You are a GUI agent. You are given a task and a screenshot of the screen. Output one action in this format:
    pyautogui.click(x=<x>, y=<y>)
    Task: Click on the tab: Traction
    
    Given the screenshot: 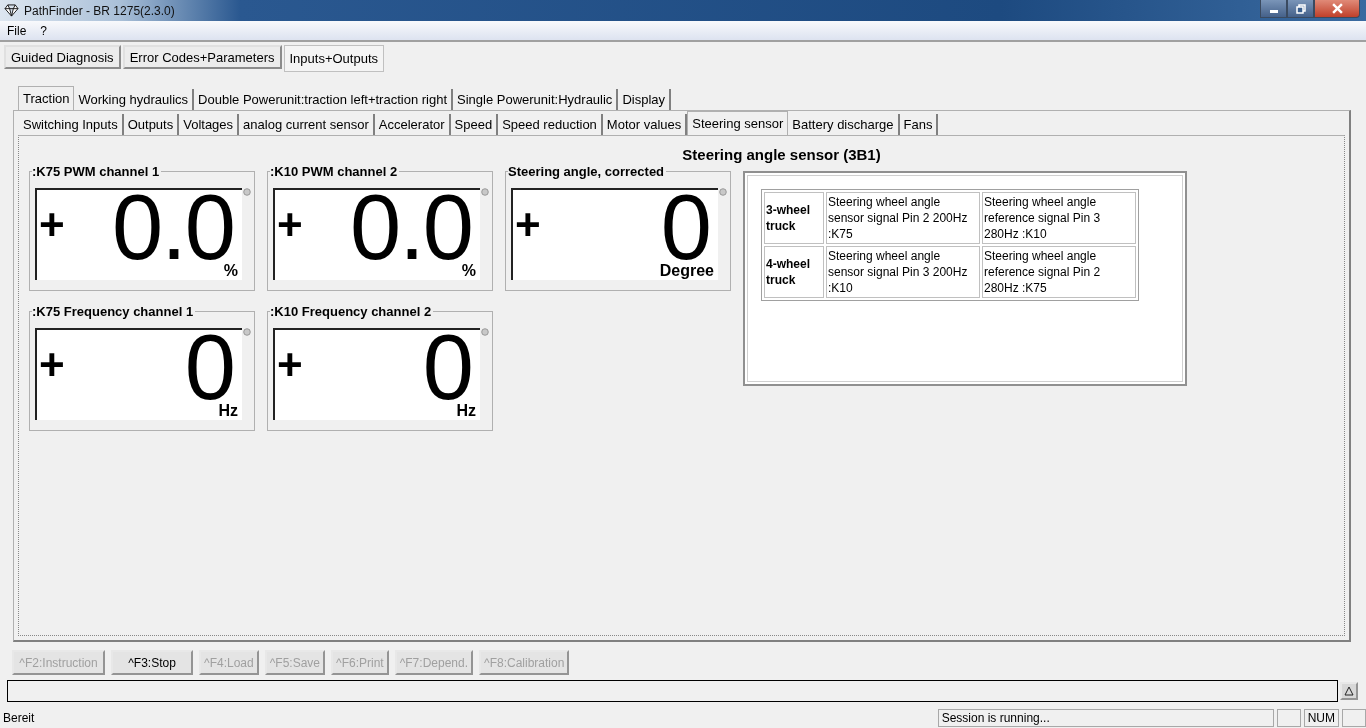 What is the action you would take?
    pyautogui.click(x=46, y=98)
    